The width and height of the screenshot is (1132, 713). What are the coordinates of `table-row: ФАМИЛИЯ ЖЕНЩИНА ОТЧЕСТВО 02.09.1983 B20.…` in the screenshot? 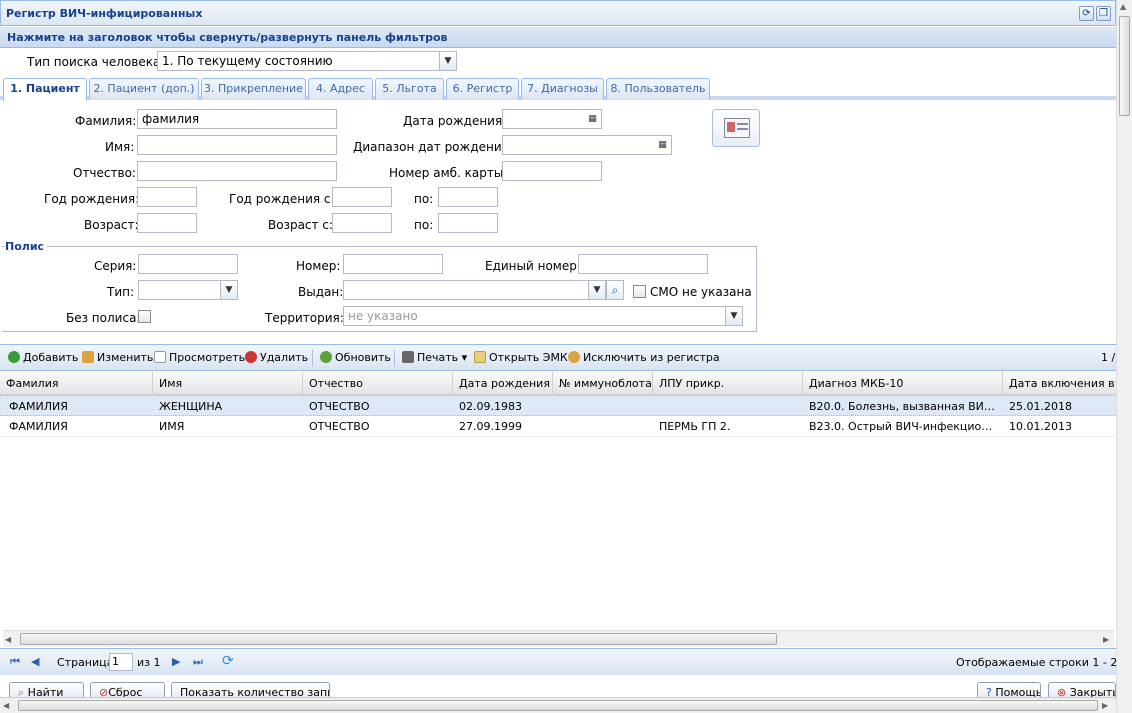 It's located at (558, 405).